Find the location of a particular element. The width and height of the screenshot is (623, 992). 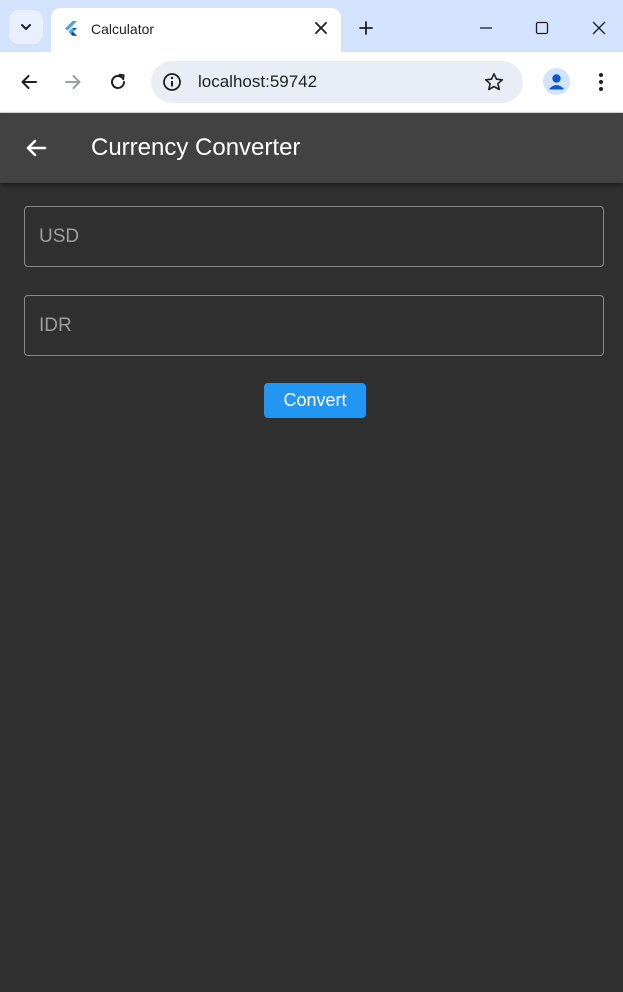

window-close-button is located at coordinates (599, 28).